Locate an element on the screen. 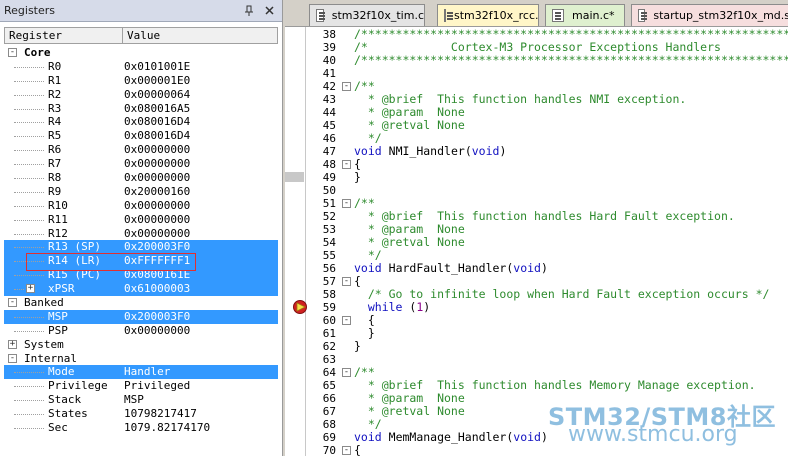  register-row: - Core is located at coordinates (141, 53).